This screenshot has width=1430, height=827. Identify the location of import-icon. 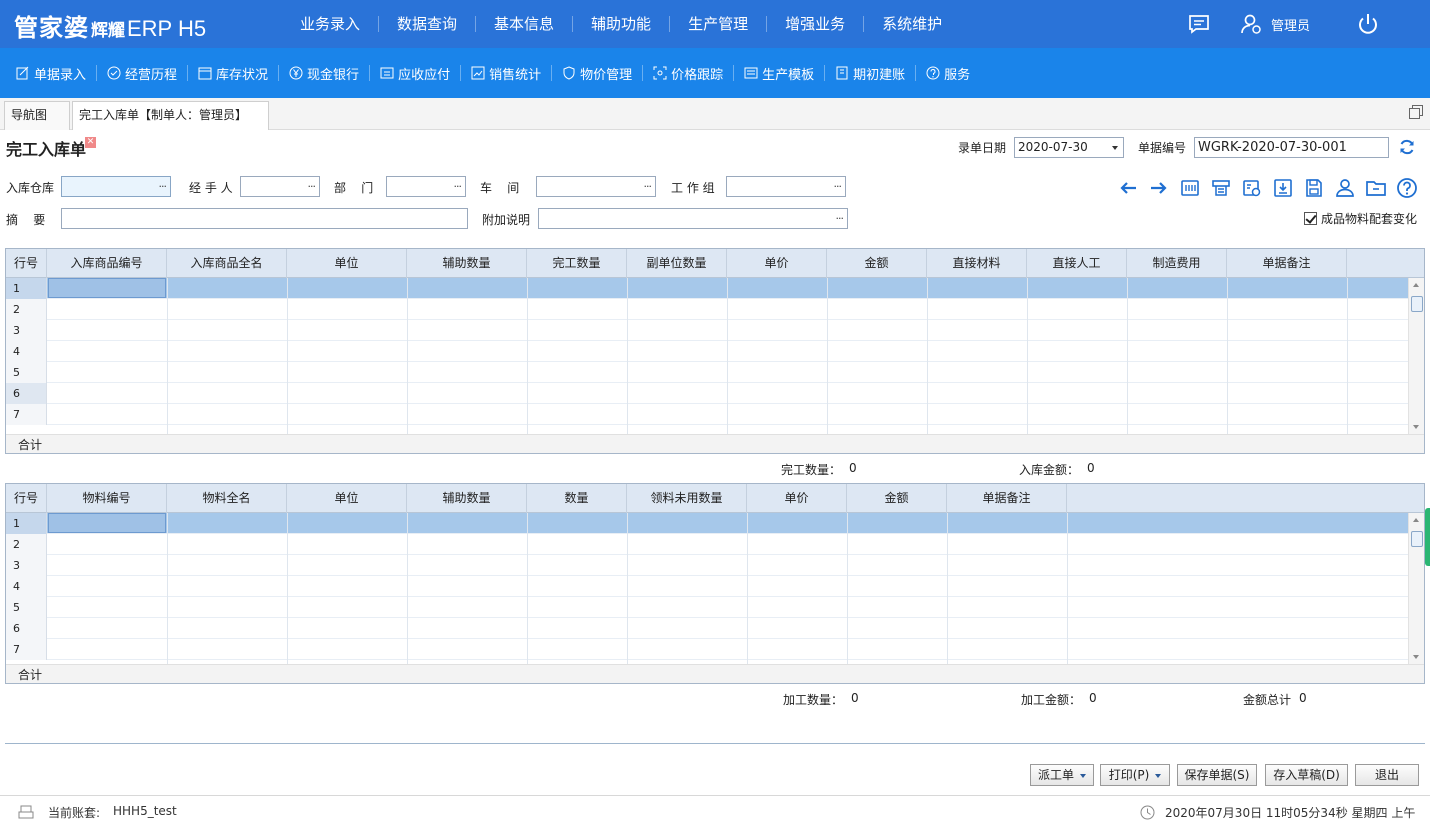
(1283, 188).